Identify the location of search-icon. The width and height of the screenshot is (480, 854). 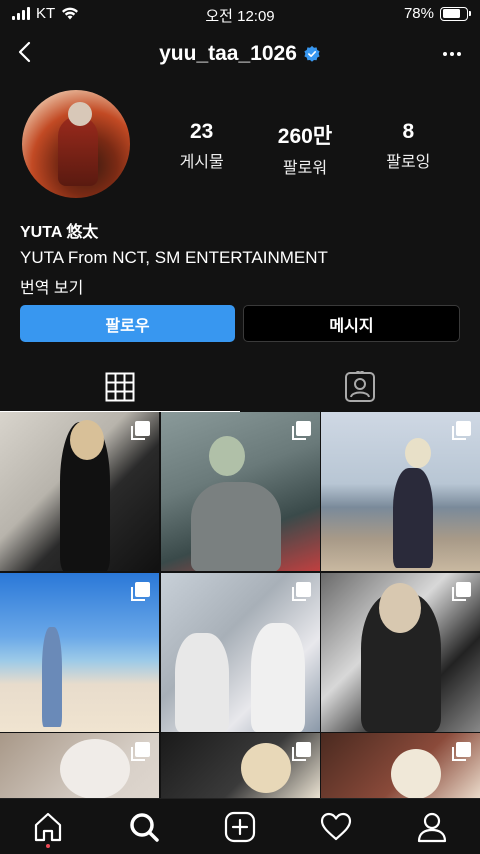
(144, 827).